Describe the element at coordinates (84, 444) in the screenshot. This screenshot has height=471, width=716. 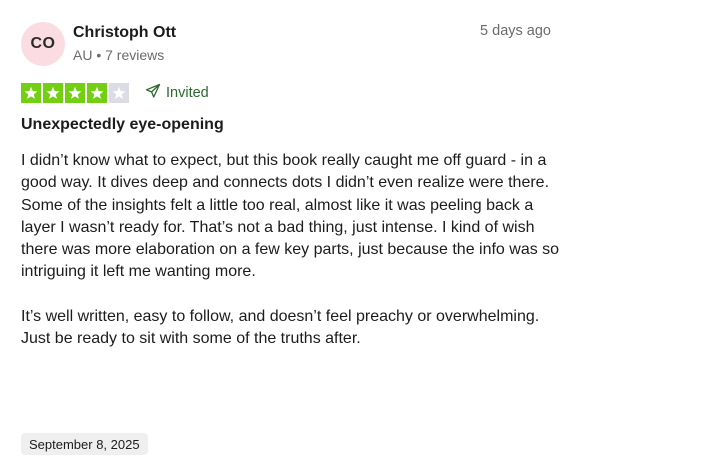
I see `experience-date-badge: September 8, 2025` at that location.